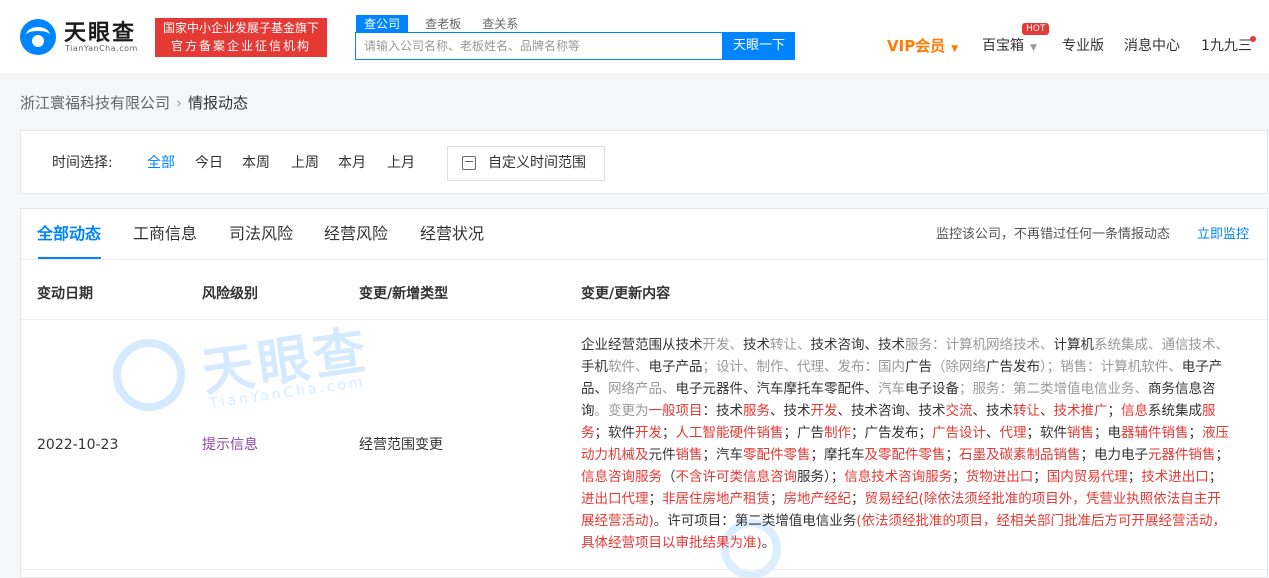 This screenshot has width=1269, height=578. I want to click on content-segment: 货物进出口, so click(999, 477).